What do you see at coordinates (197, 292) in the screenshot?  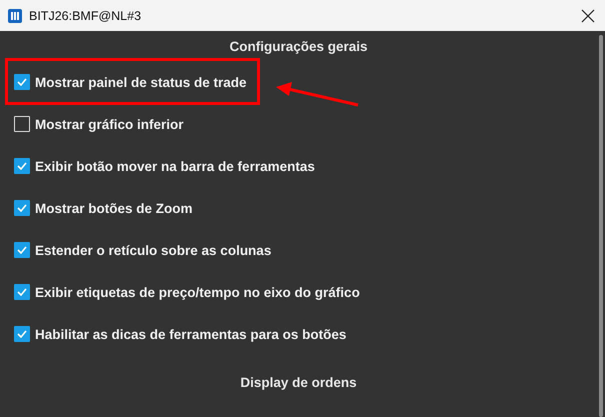 I see `option-label: Exibir etiquetas de preço/tempo no eixo do gráfico` at bounding box center [197, 292].